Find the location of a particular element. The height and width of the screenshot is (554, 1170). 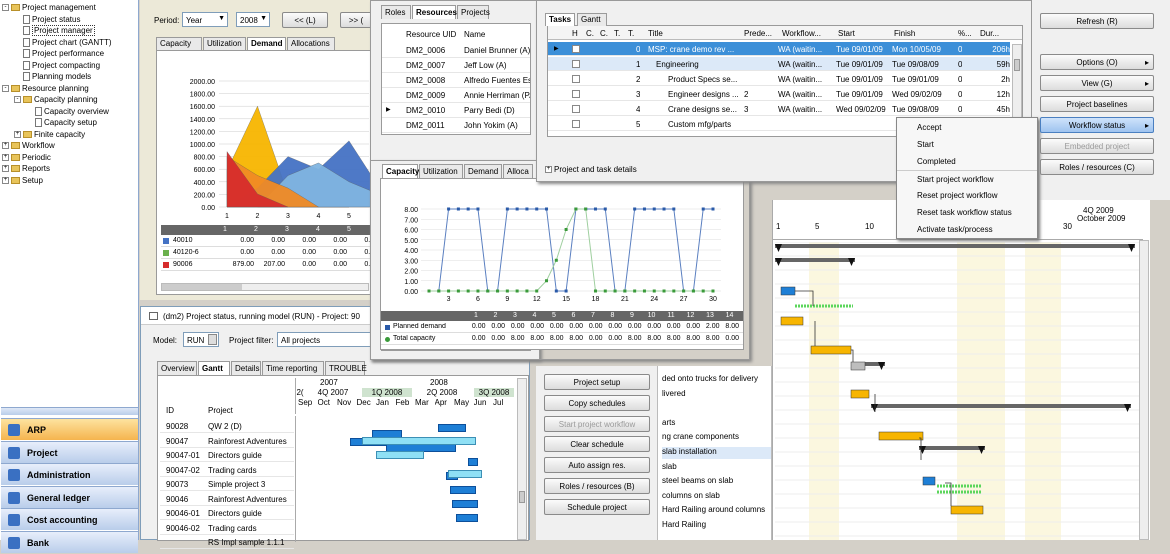

tree-item: - Project management is located at coordinates (69, 8).